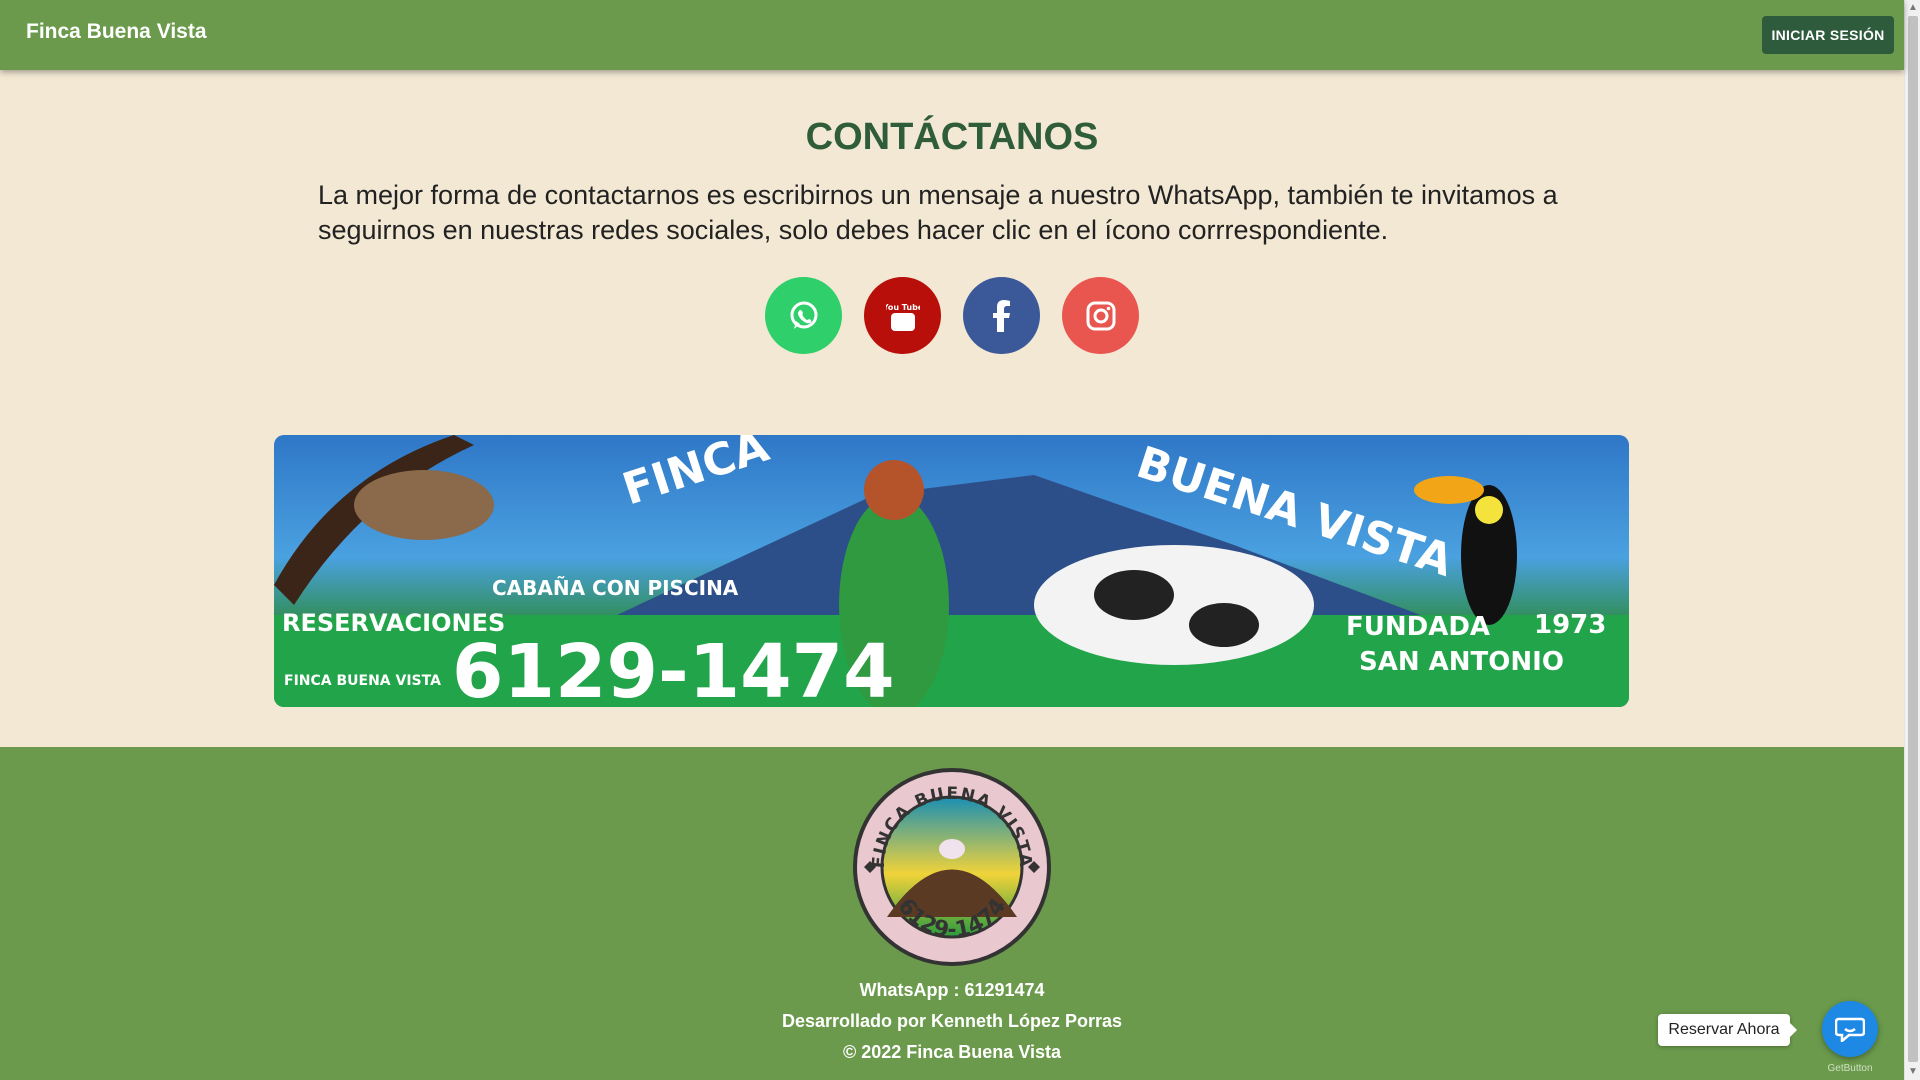 Image resolution: width=1920 pixels, height=1080 pixels. I want to click on banner-facebook-name: FINCA BUENA VISTA, so click(362, 681).